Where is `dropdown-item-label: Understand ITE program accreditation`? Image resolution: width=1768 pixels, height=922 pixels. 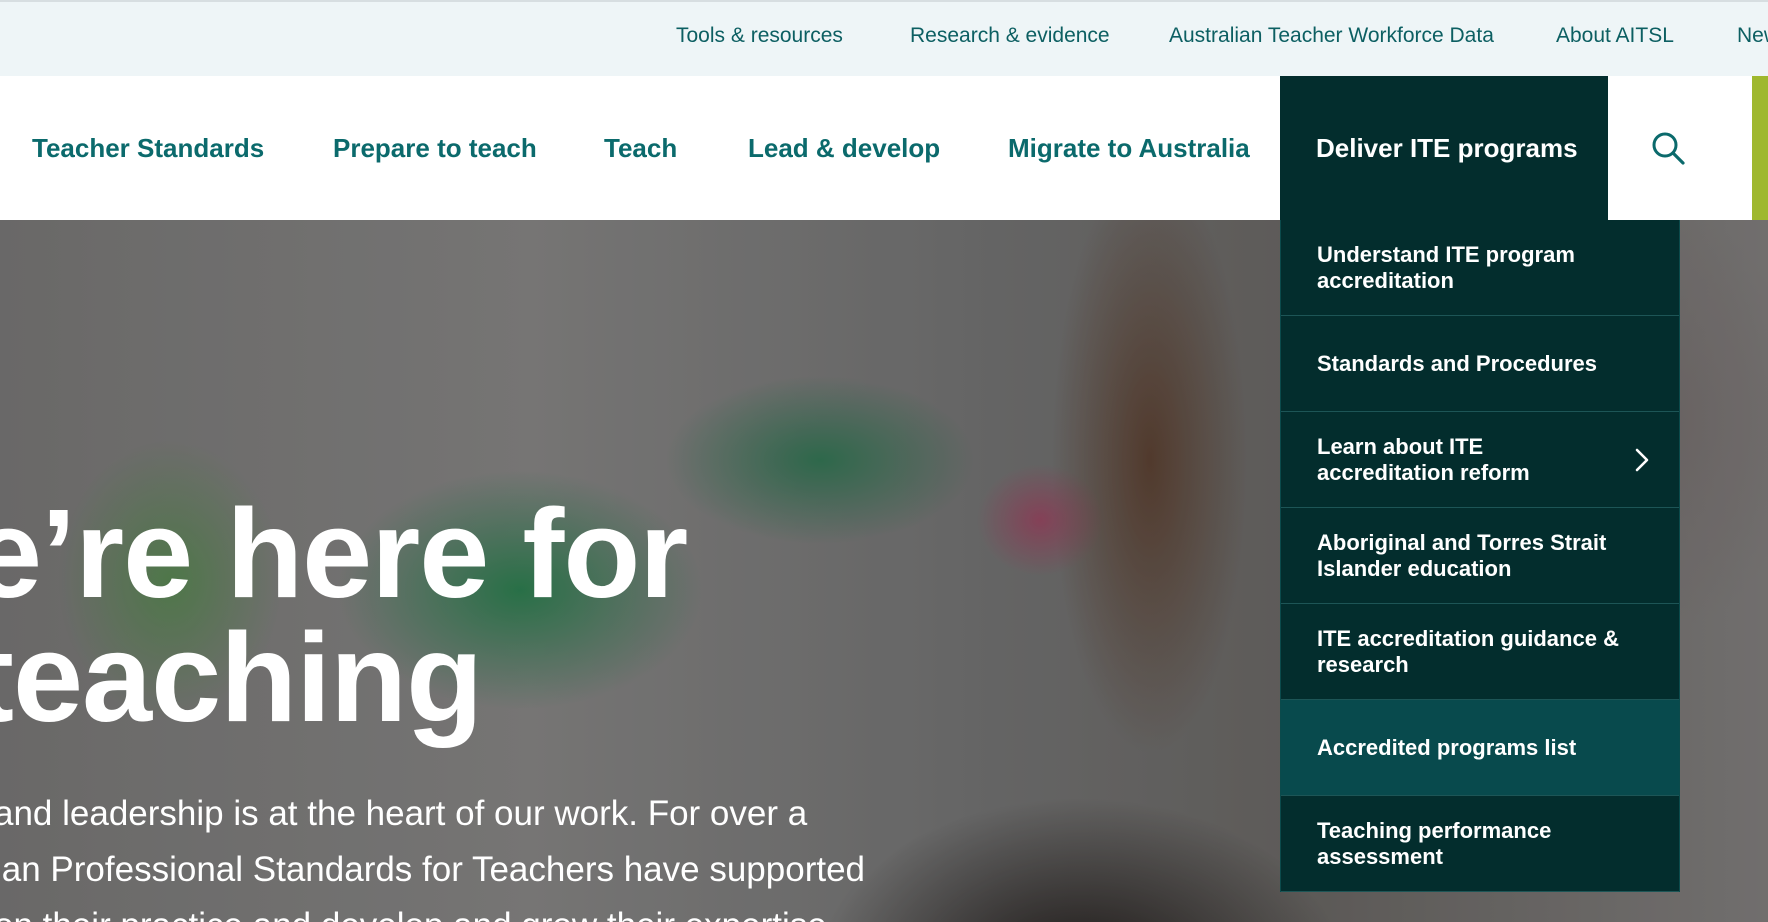 dropdown-item-label: Understand ITE program accreditation is located at coordinates (1446, 267).